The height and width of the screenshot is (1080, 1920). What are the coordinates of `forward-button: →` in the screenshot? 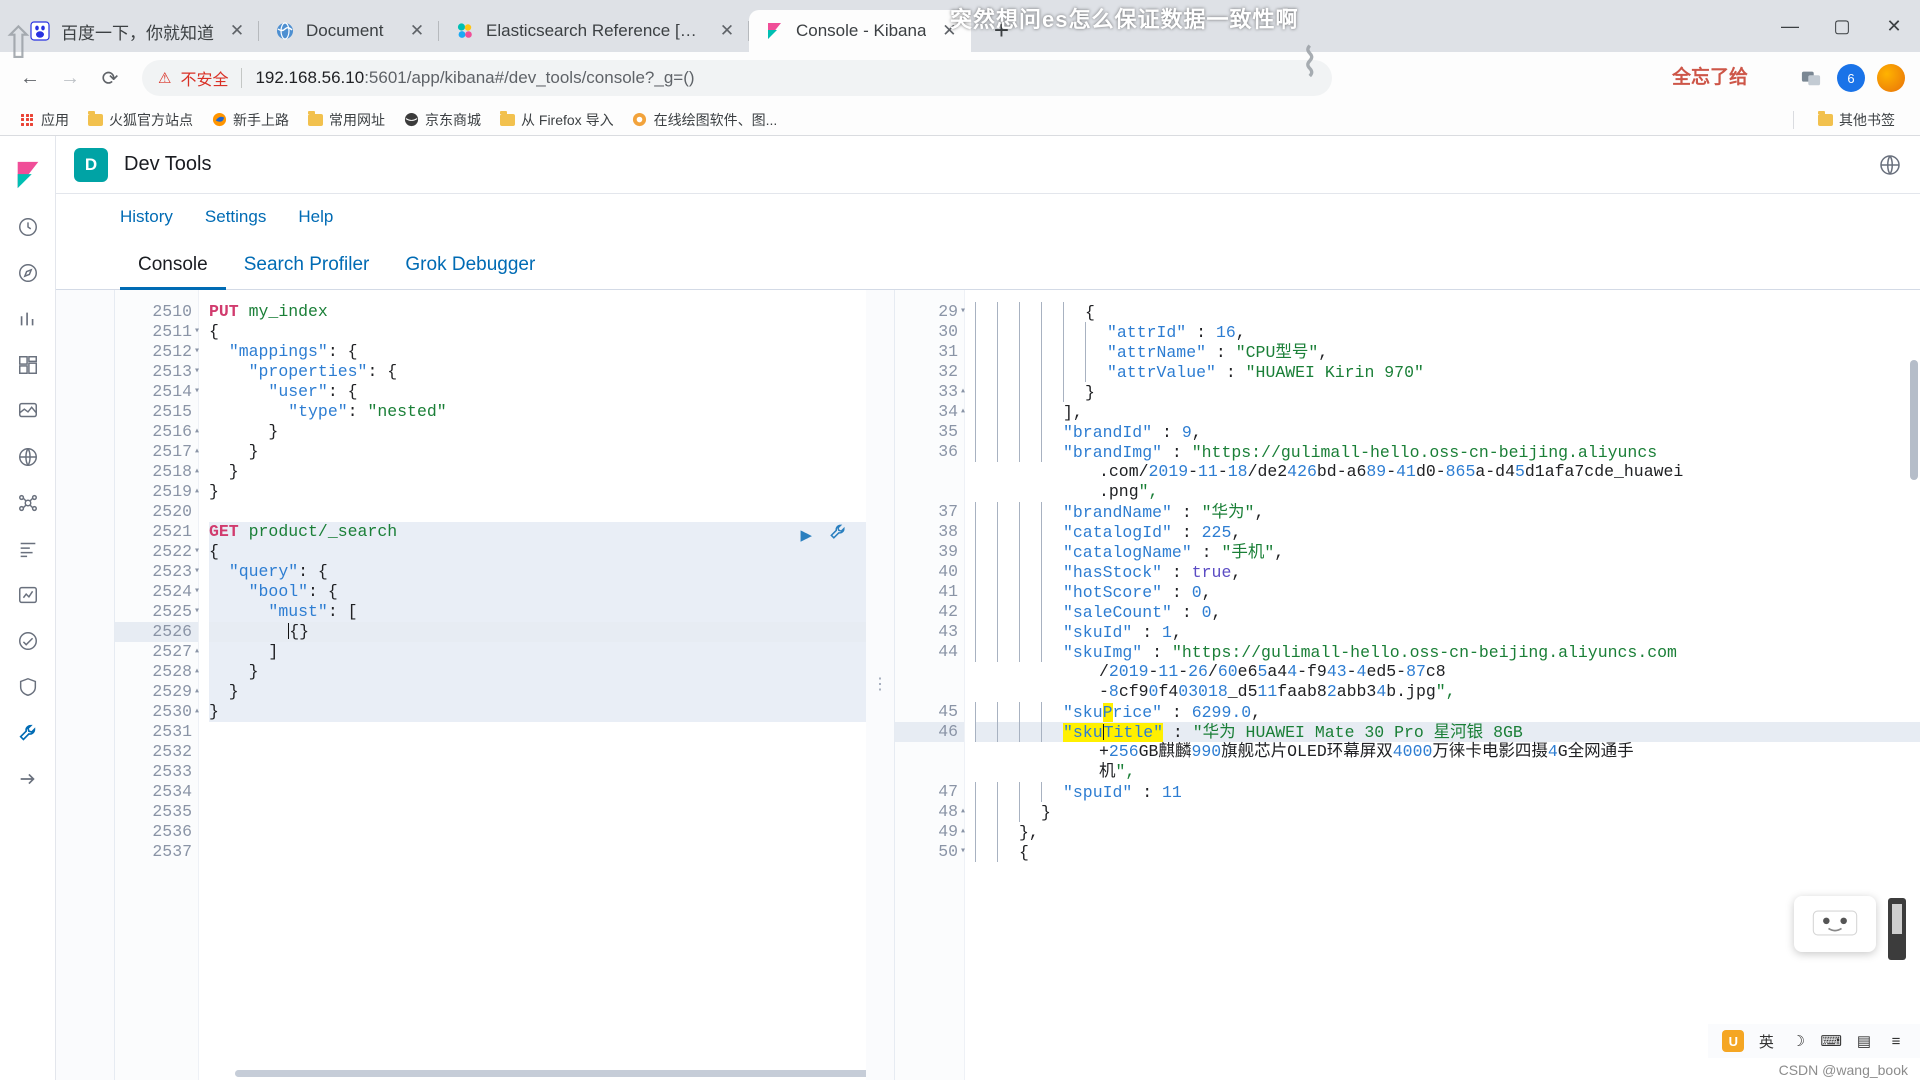 It's located at (70, 78).